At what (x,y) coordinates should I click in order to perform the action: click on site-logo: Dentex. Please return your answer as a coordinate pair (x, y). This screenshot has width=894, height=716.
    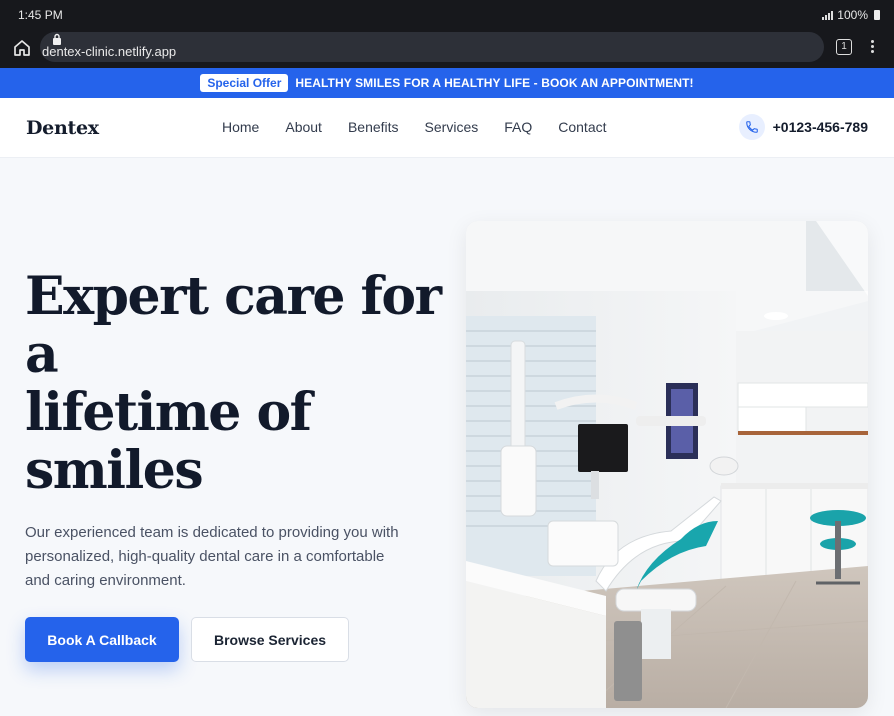
    Looking at the image, I should click on (62, 128).